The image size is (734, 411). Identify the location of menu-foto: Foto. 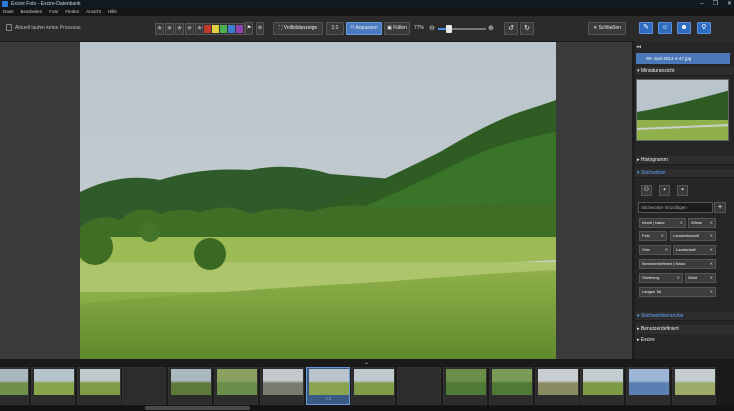
(53, 12).